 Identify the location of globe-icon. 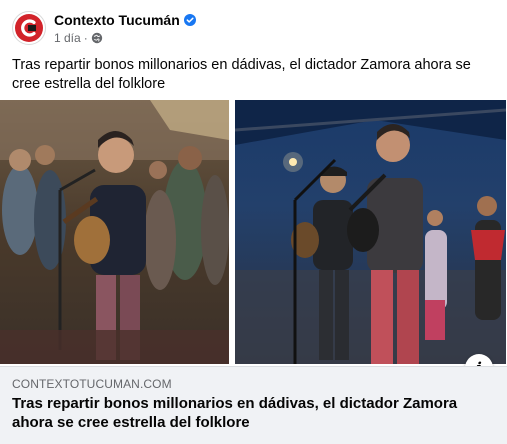
(97, 38).